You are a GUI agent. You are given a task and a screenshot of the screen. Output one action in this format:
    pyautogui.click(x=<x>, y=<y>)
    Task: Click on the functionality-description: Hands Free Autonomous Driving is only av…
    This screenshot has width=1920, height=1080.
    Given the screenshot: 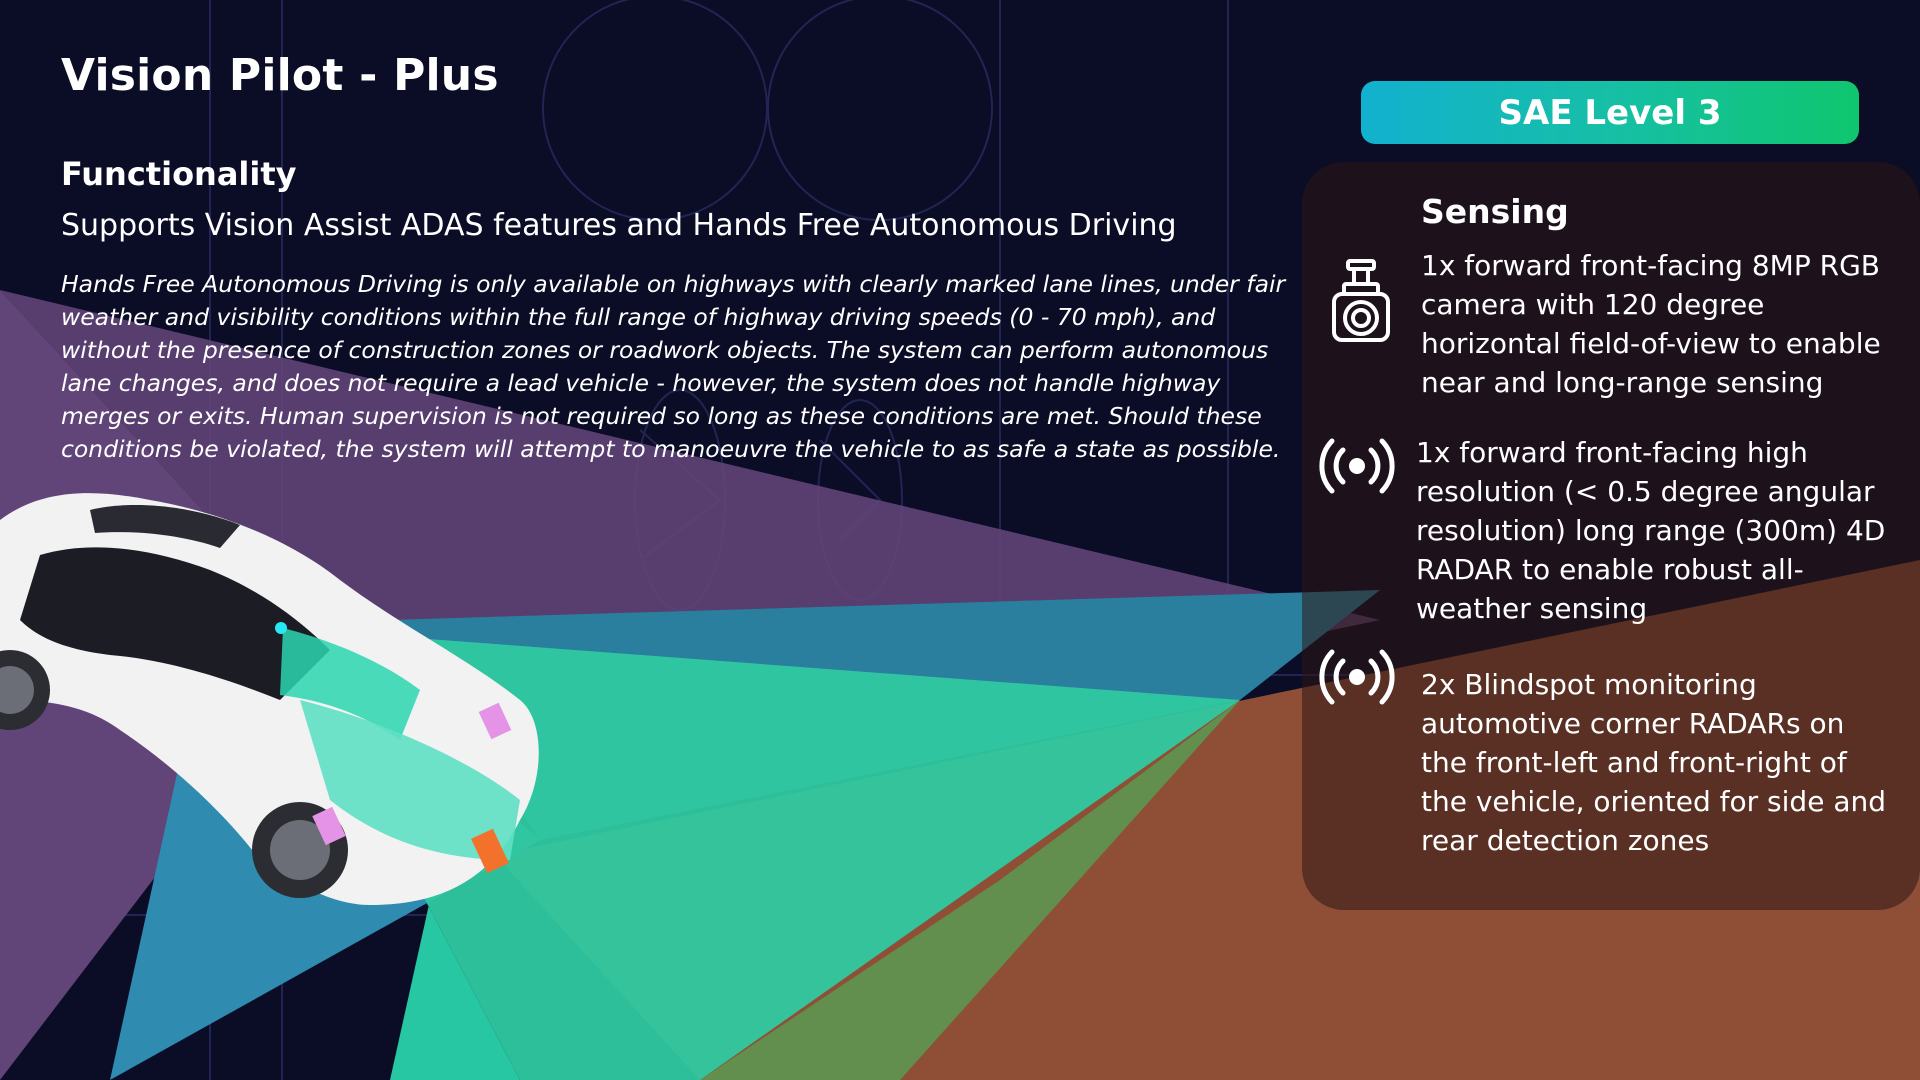 What is the action you would take?
    pyautogui.click(x=673, y=366)
    